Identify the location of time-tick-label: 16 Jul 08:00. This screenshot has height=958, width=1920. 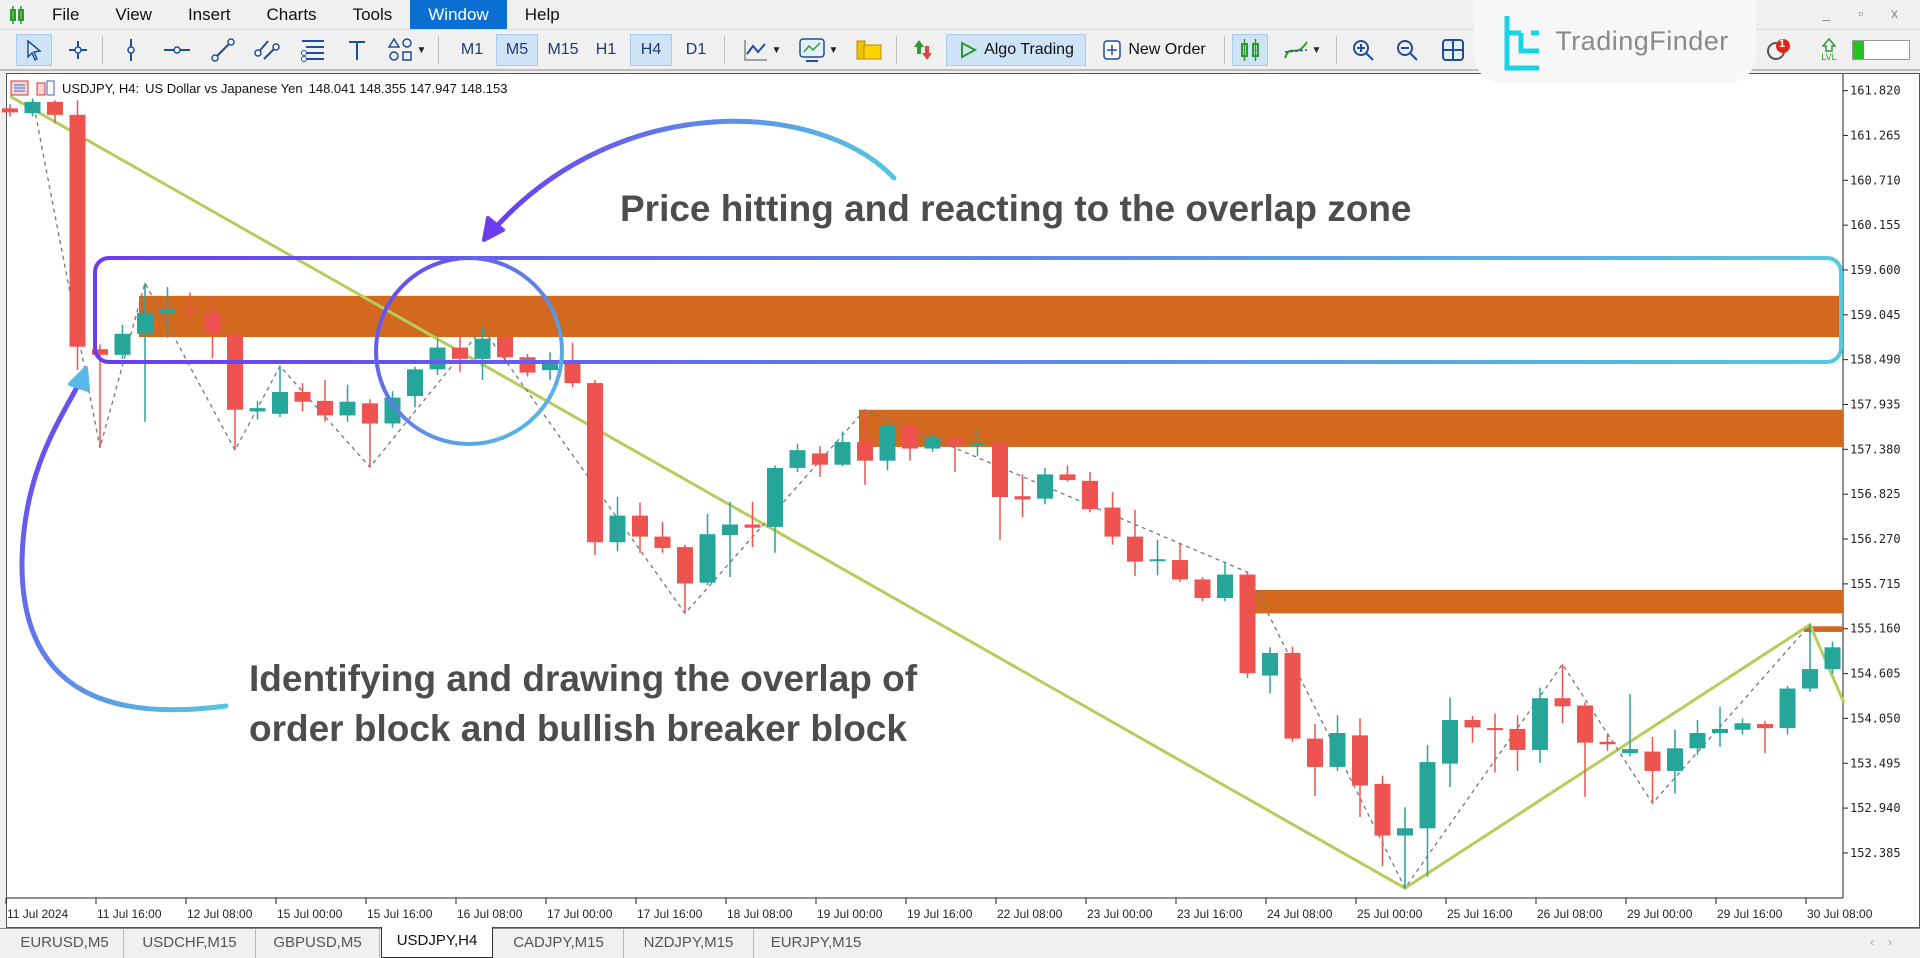
(490, 914).